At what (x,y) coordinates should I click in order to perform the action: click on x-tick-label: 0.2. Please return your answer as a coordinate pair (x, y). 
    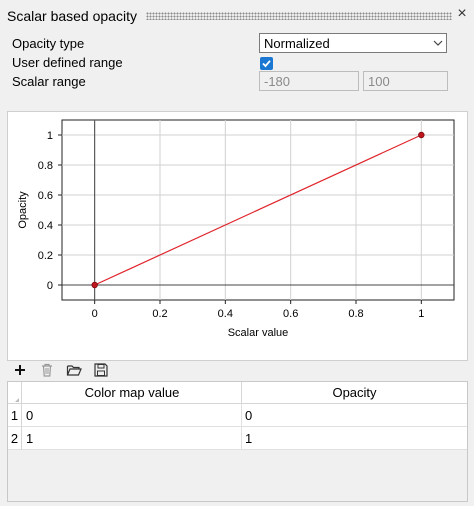
    Looking at the image, I should click on (159, 314).